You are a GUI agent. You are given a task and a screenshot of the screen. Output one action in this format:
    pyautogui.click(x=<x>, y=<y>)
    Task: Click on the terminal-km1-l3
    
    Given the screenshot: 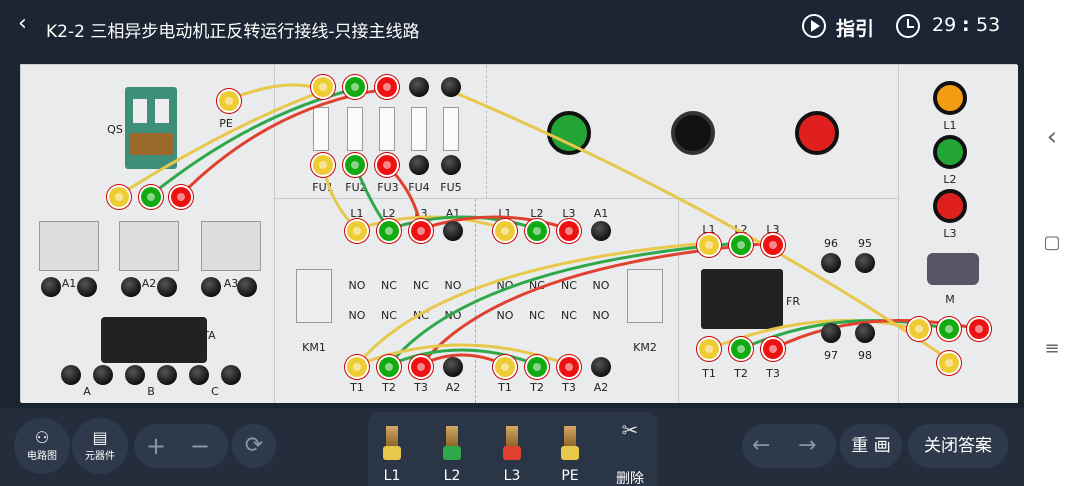 What is the action you would take?
    pyautogui.click(x=421, y=231)
    